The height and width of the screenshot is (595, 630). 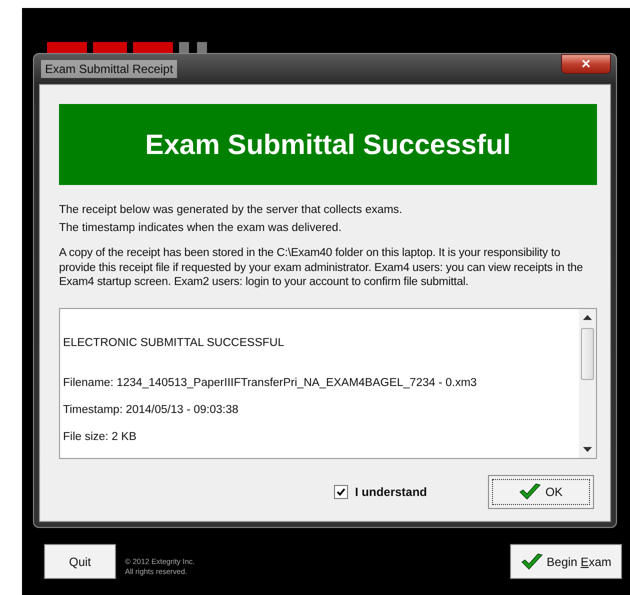 I want to click on begin-exam-button: Begin Exam, so click(x=566, y=561).